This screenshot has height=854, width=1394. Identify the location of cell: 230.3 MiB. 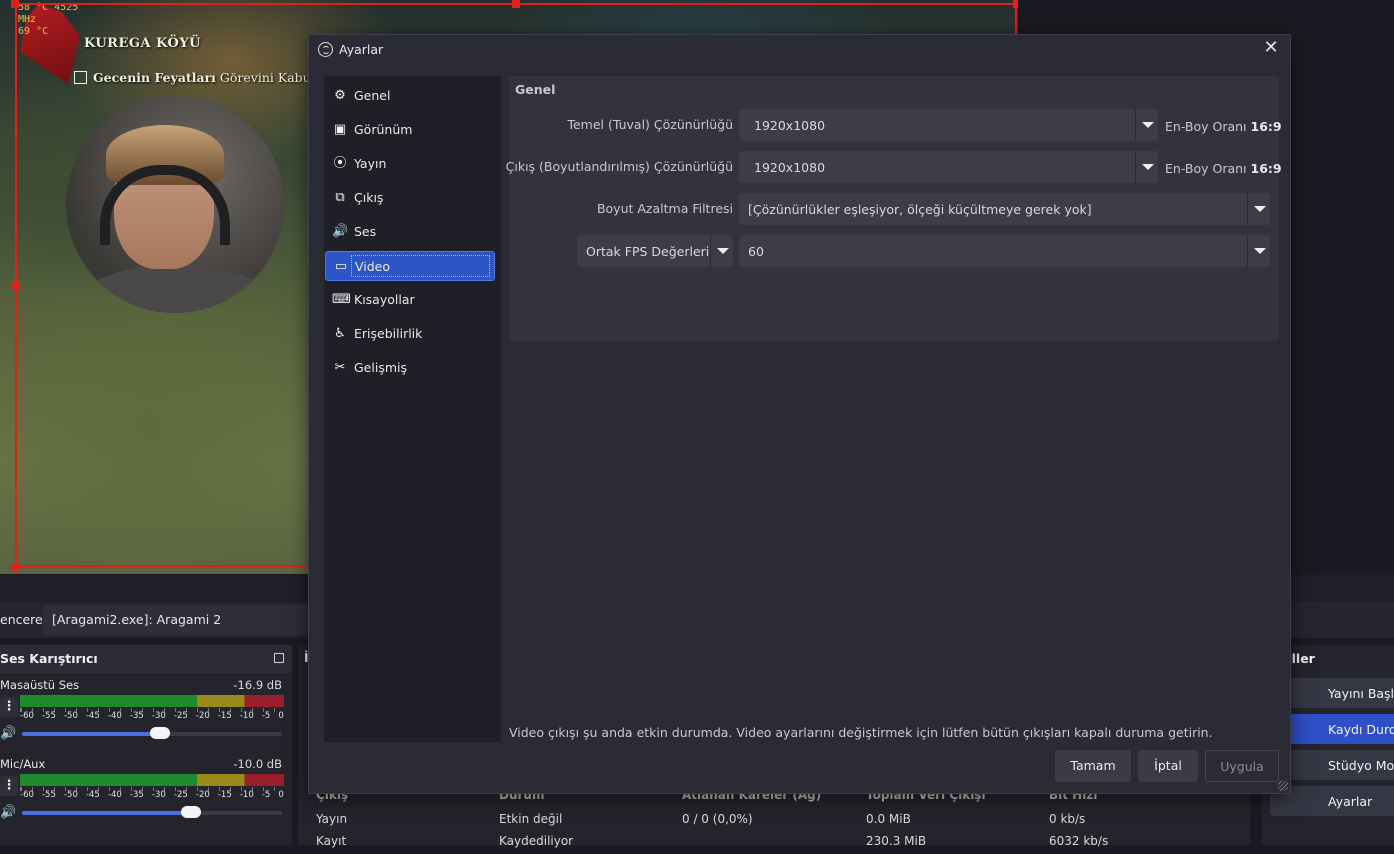
(896, 841).